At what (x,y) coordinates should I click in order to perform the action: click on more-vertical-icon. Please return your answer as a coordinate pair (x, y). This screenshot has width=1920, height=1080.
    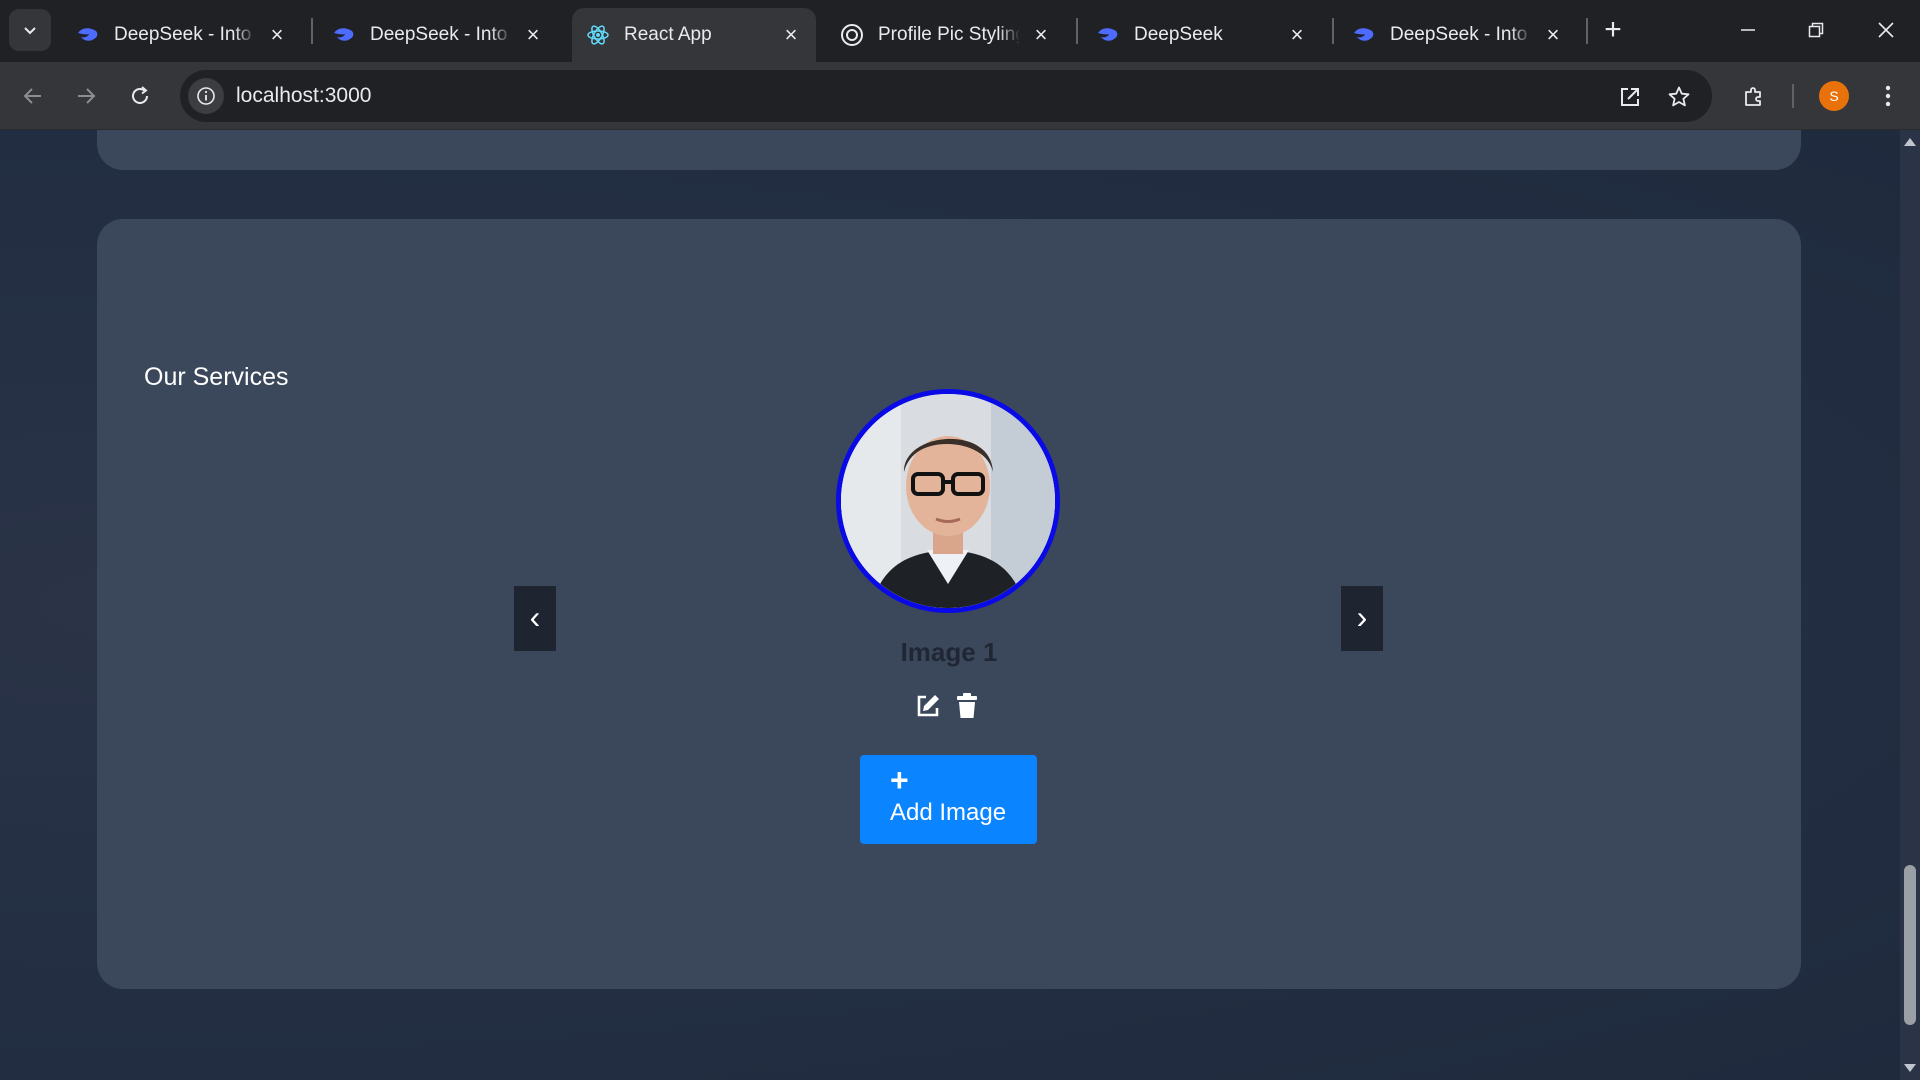
    Looking at the image, I should click on (1888, 96).